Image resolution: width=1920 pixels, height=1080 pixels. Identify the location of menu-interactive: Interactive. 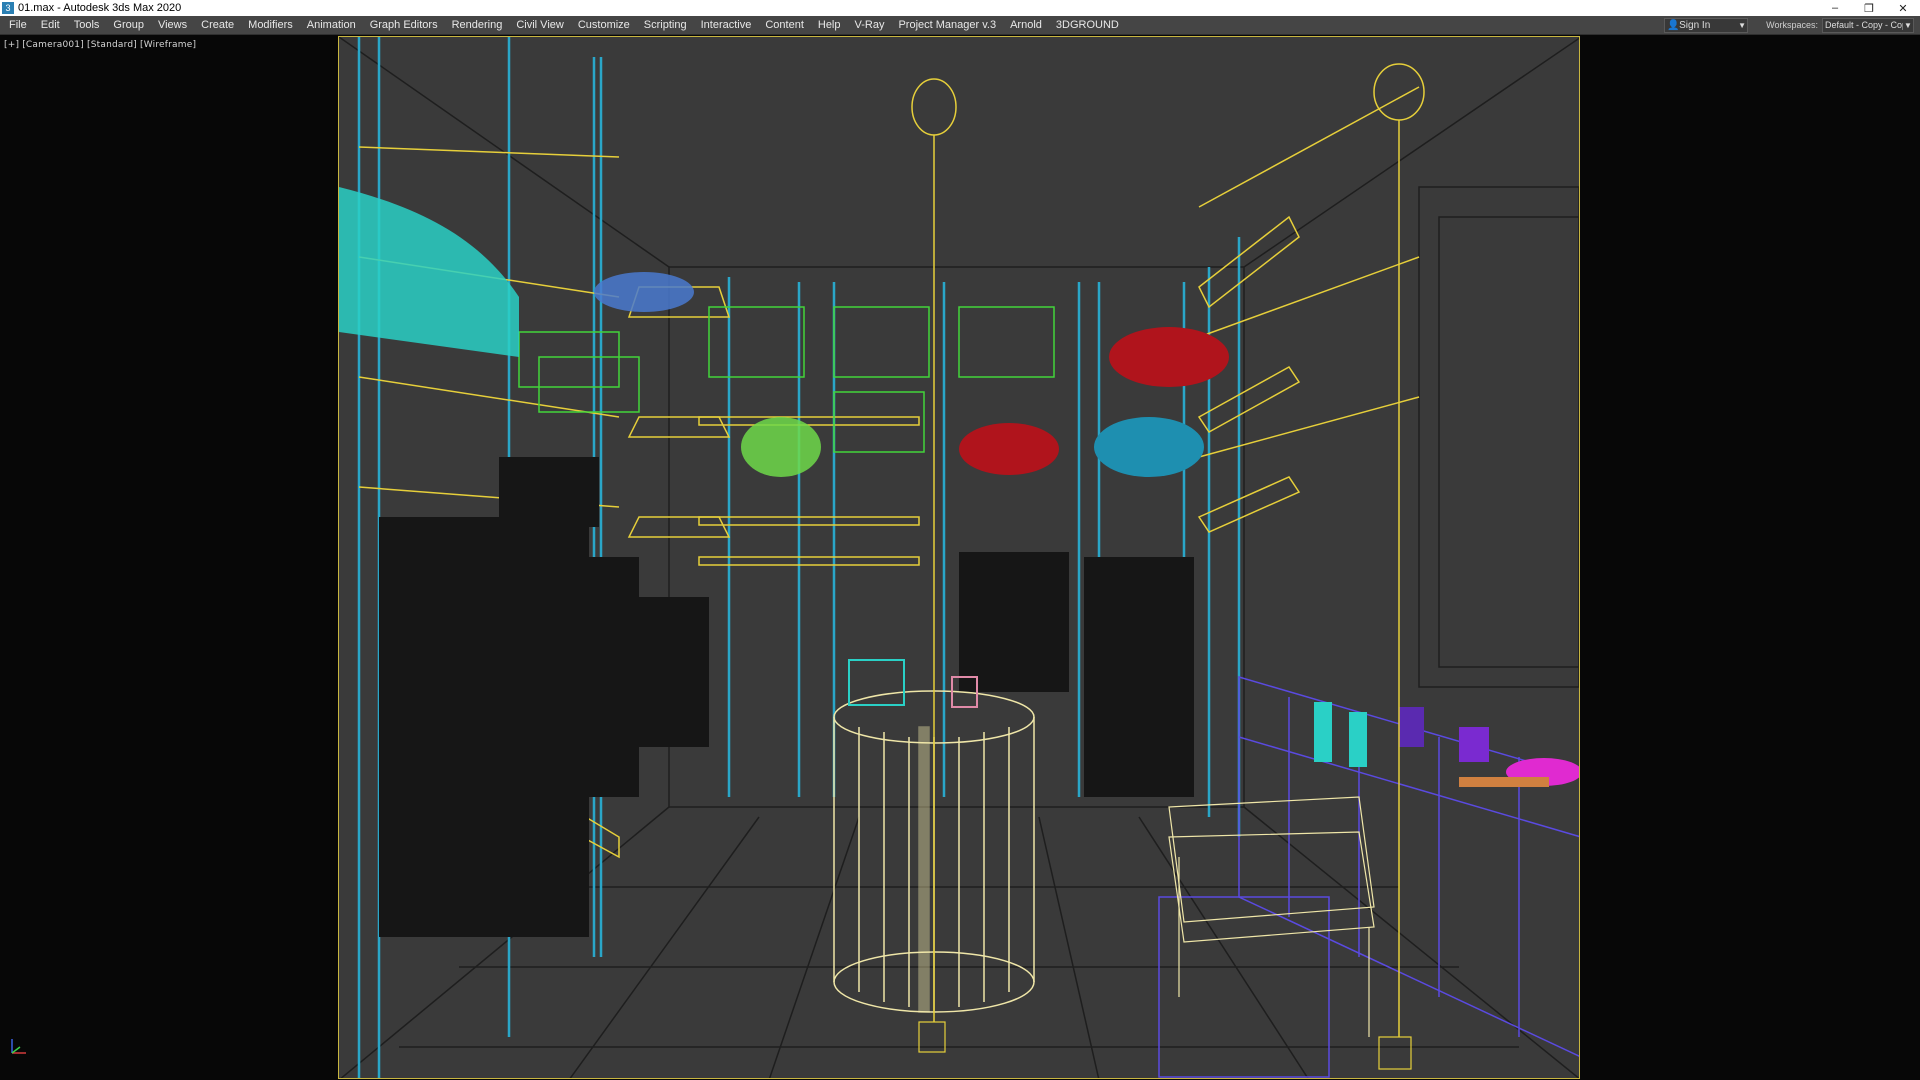
(726, 25).